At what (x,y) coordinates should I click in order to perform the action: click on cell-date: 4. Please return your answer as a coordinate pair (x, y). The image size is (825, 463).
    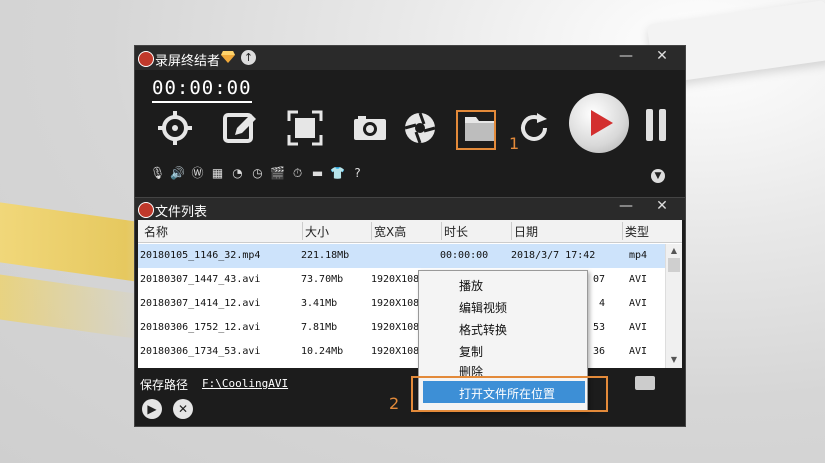
    Looking at the image, I should click on (602, 303).